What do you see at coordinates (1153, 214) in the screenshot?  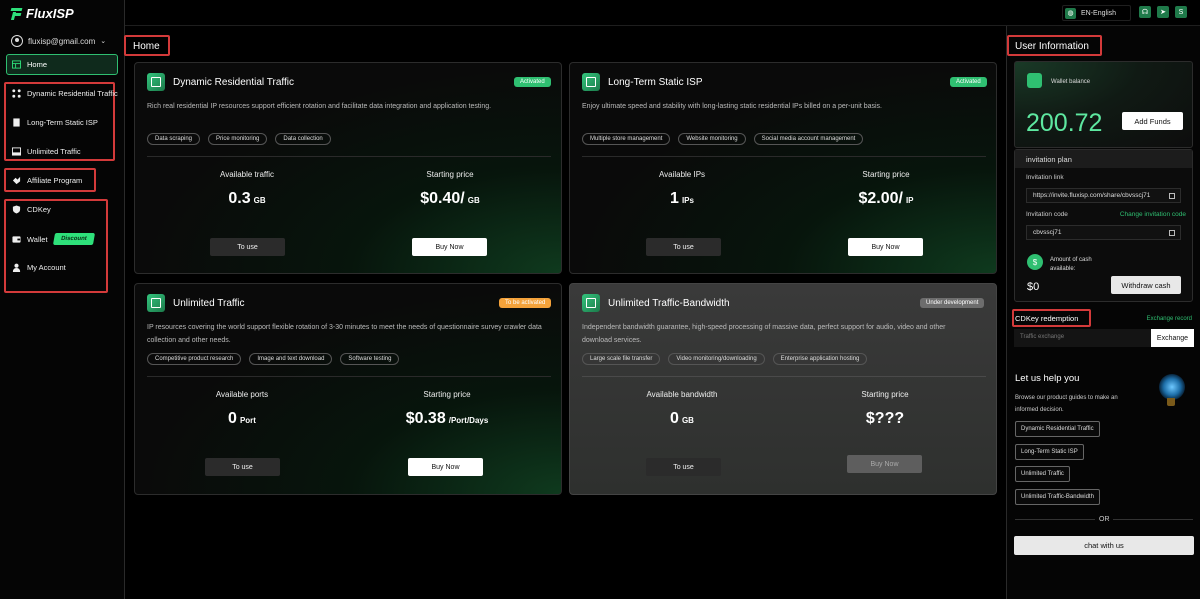 I see `change-invitation-code-link: Change invitation code` at bounding box center [1153, 214].